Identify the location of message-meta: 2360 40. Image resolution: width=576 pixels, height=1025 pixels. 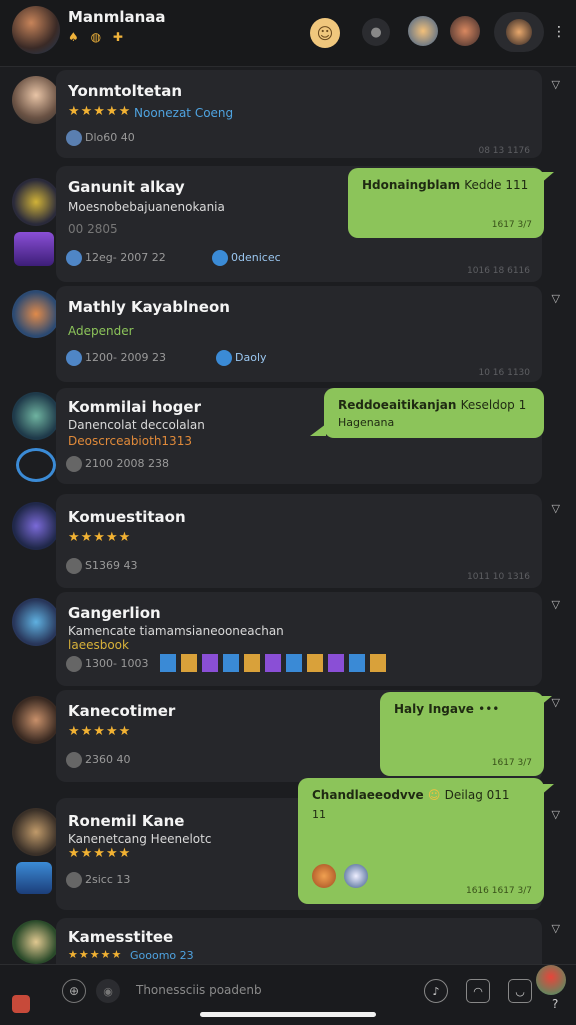
(98, 760).